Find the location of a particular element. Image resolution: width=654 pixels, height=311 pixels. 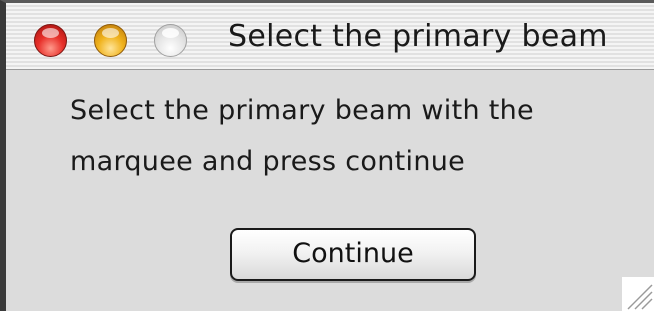

message-line-1: Select the primary beam with the is located at coordinates (302, 110).